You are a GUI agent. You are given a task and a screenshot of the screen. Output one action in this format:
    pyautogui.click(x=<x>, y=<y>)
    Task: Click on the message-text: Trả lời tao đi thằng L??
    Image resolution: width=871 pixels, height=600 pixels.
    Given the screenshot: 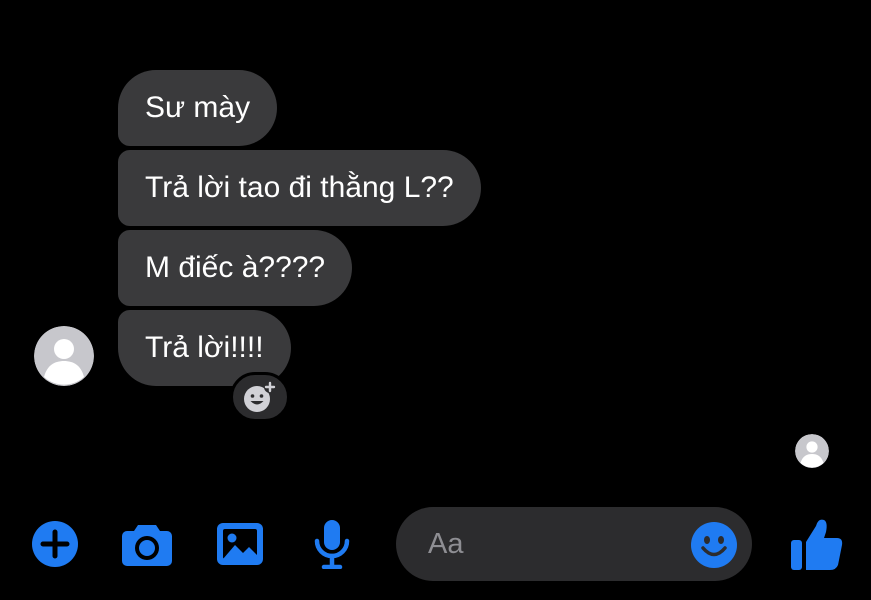 What is the action you would take?
    pyautogui.click(x=299, y=187)
    